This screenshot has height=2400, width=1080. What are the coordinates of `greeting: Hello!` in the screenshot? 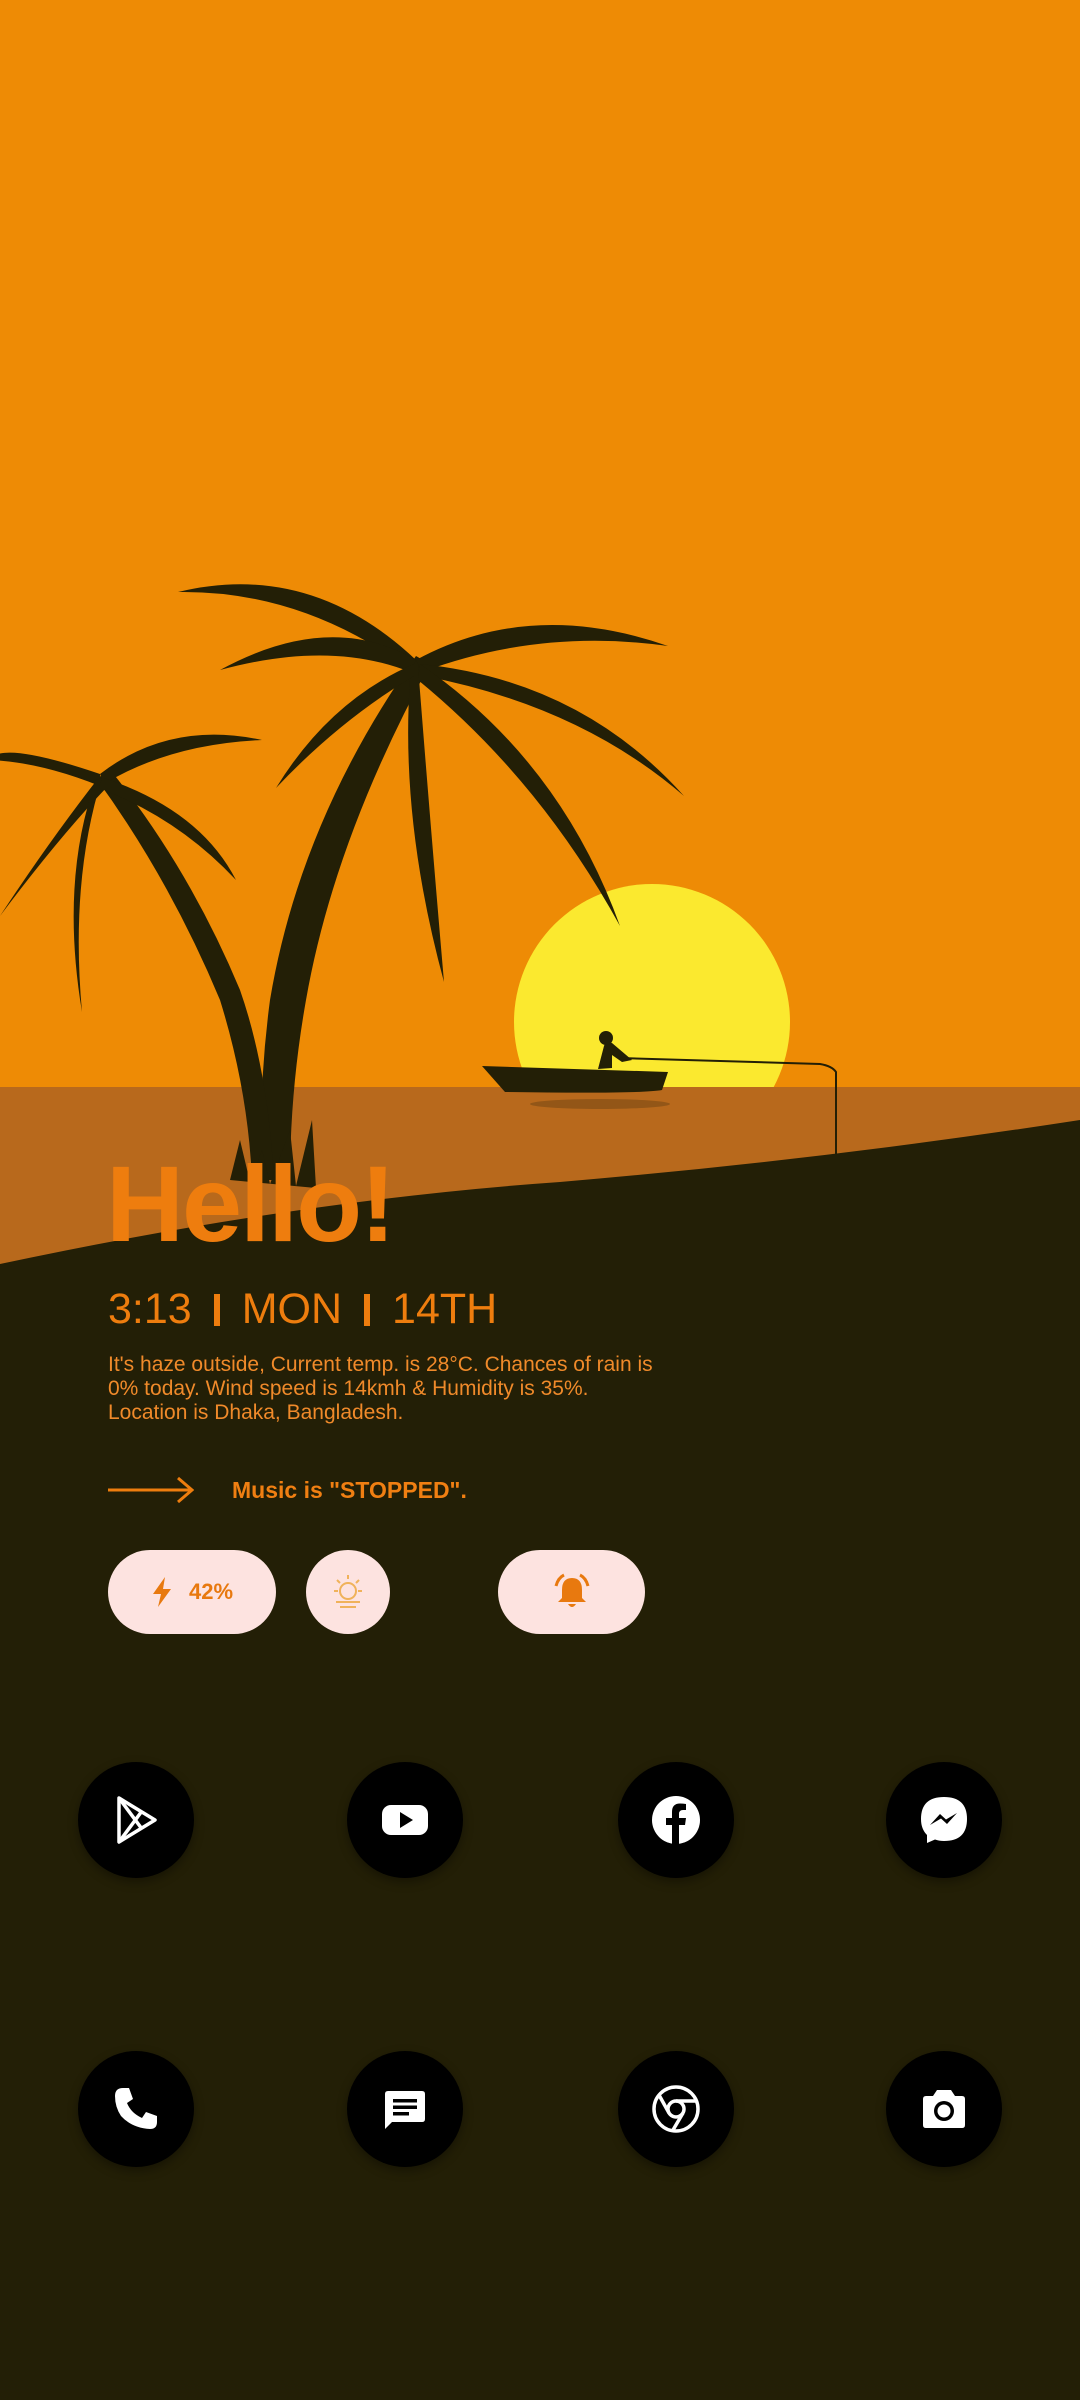 It's located at (251, 1203).